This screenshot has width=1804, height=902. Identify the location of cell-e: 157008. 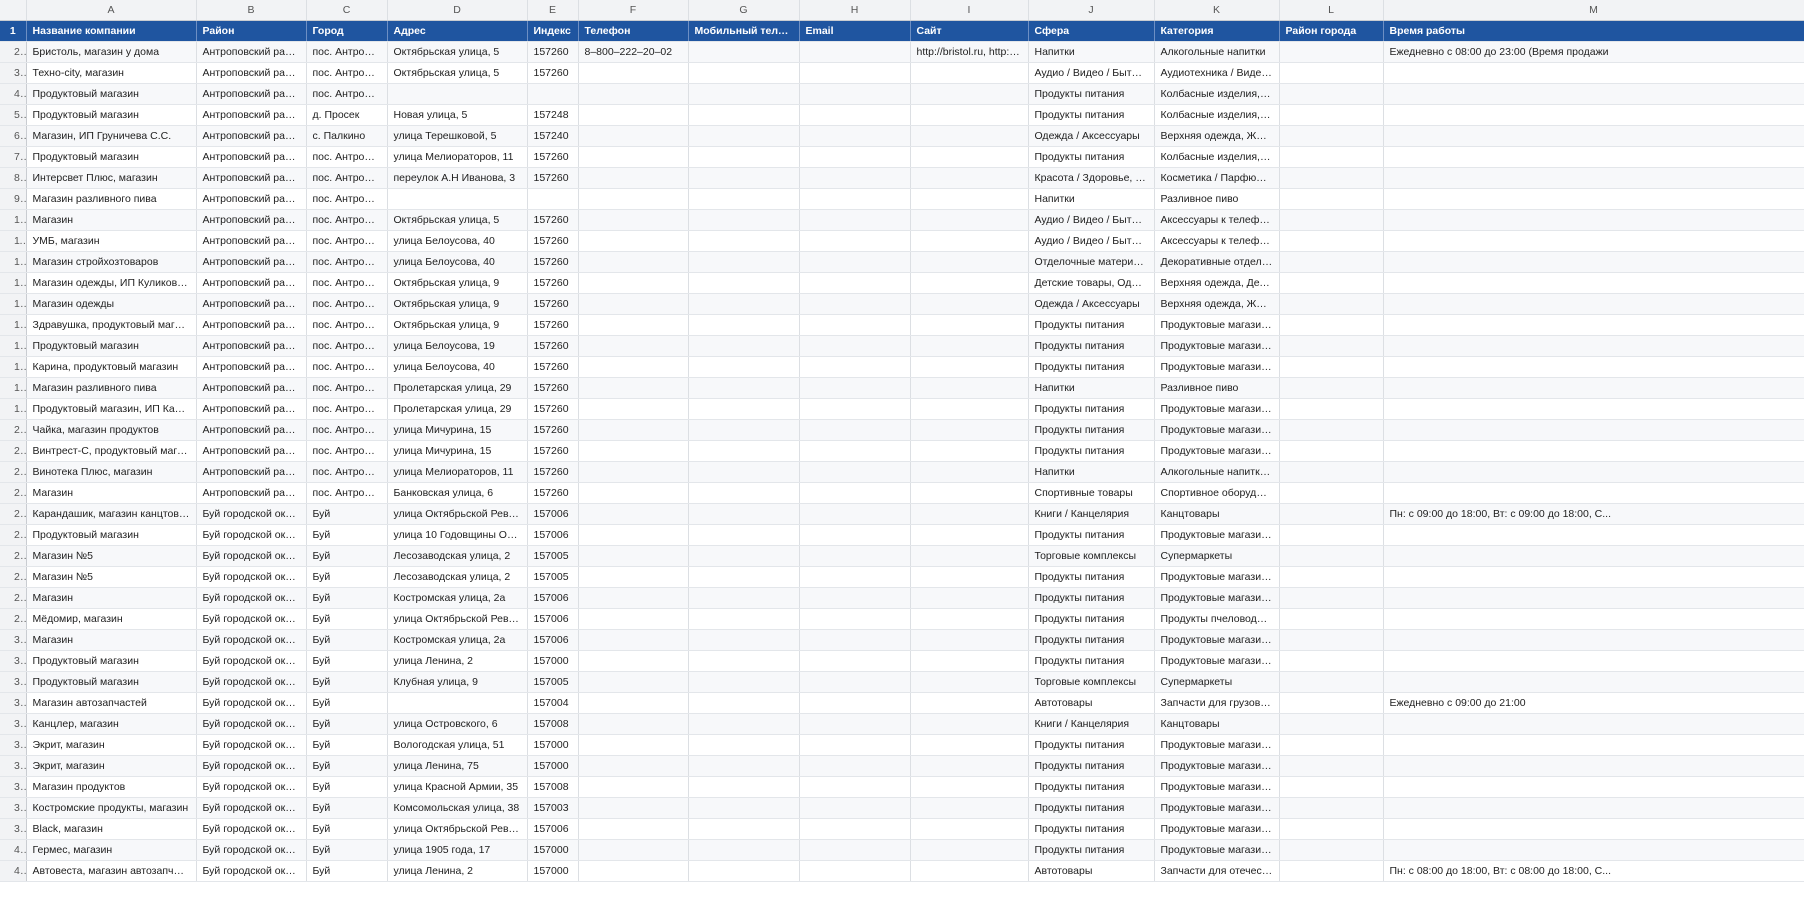
(553, 787).